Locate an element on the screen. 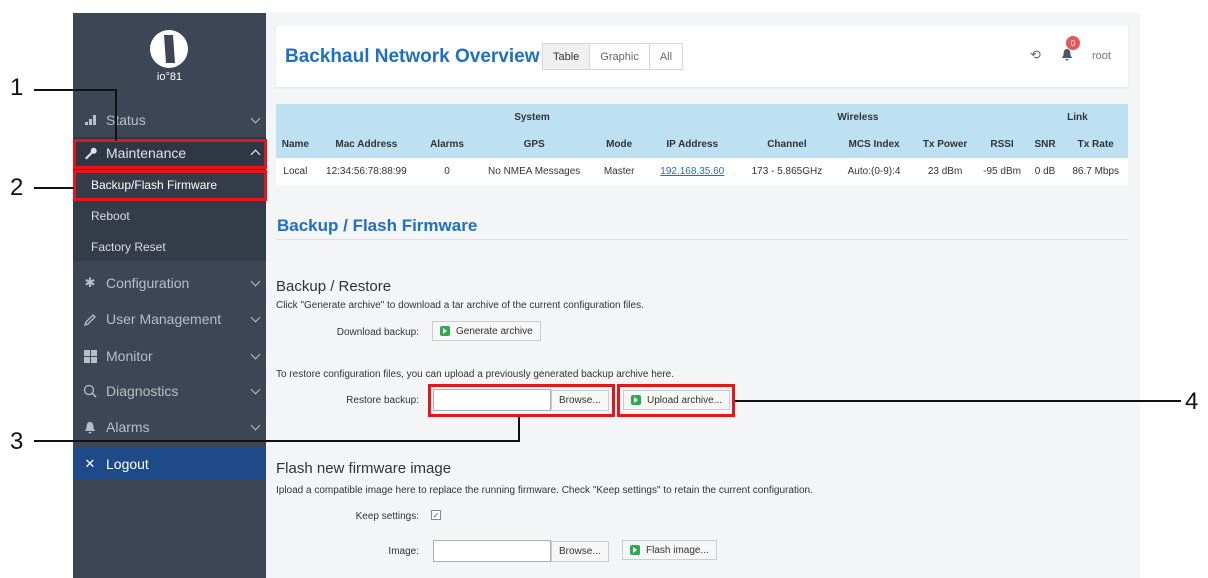 This screenshot has width=1208, height=578. callout-number: 2 is located at coordinates (17, 187).